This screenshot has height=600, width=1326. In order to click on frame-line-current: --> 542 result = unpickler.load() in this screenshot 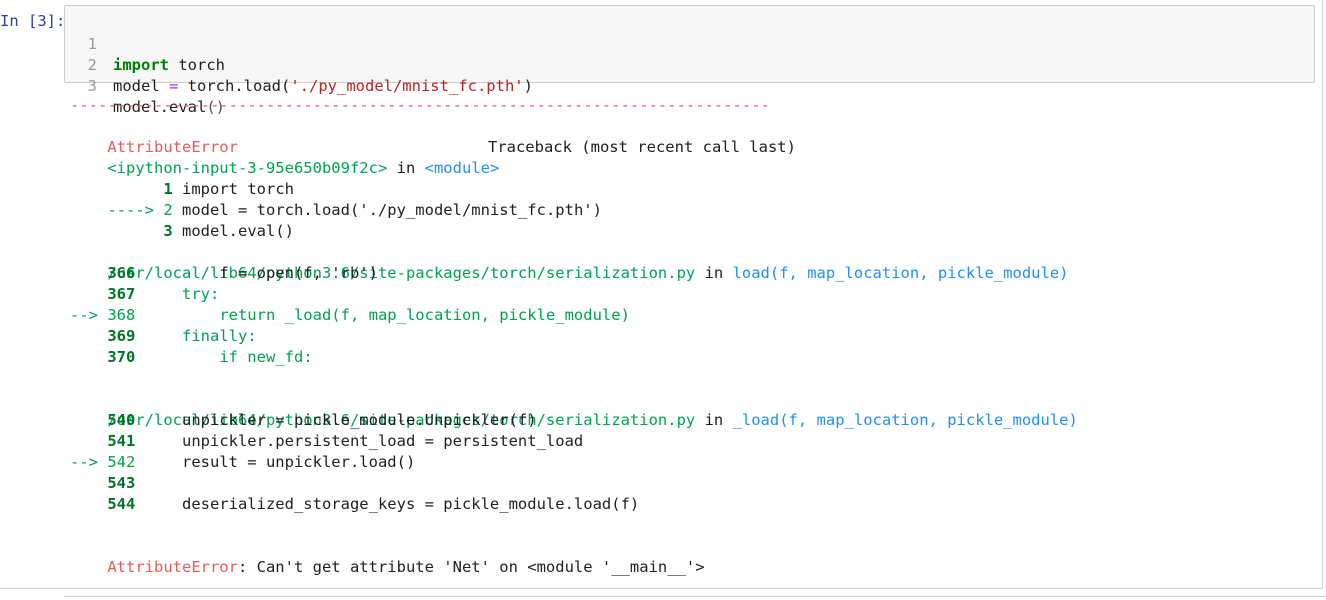, I will do `click(243, 462)`.